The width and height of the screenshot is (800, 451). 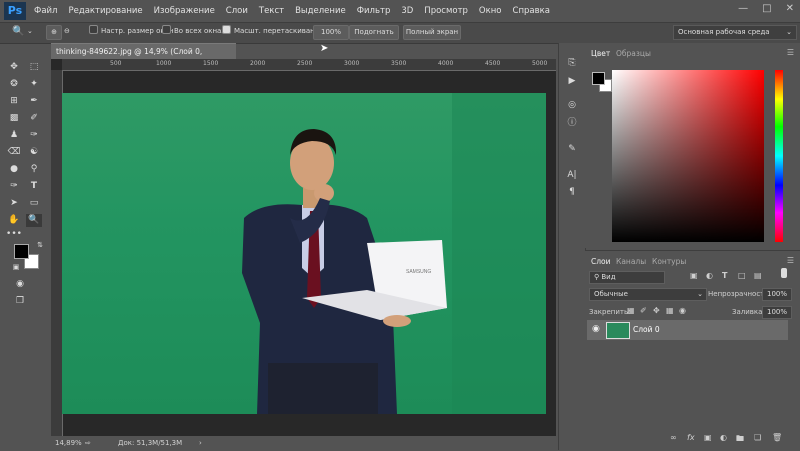 I want to click on hand-tool-icon: ✋, so click(x=14, y=220).